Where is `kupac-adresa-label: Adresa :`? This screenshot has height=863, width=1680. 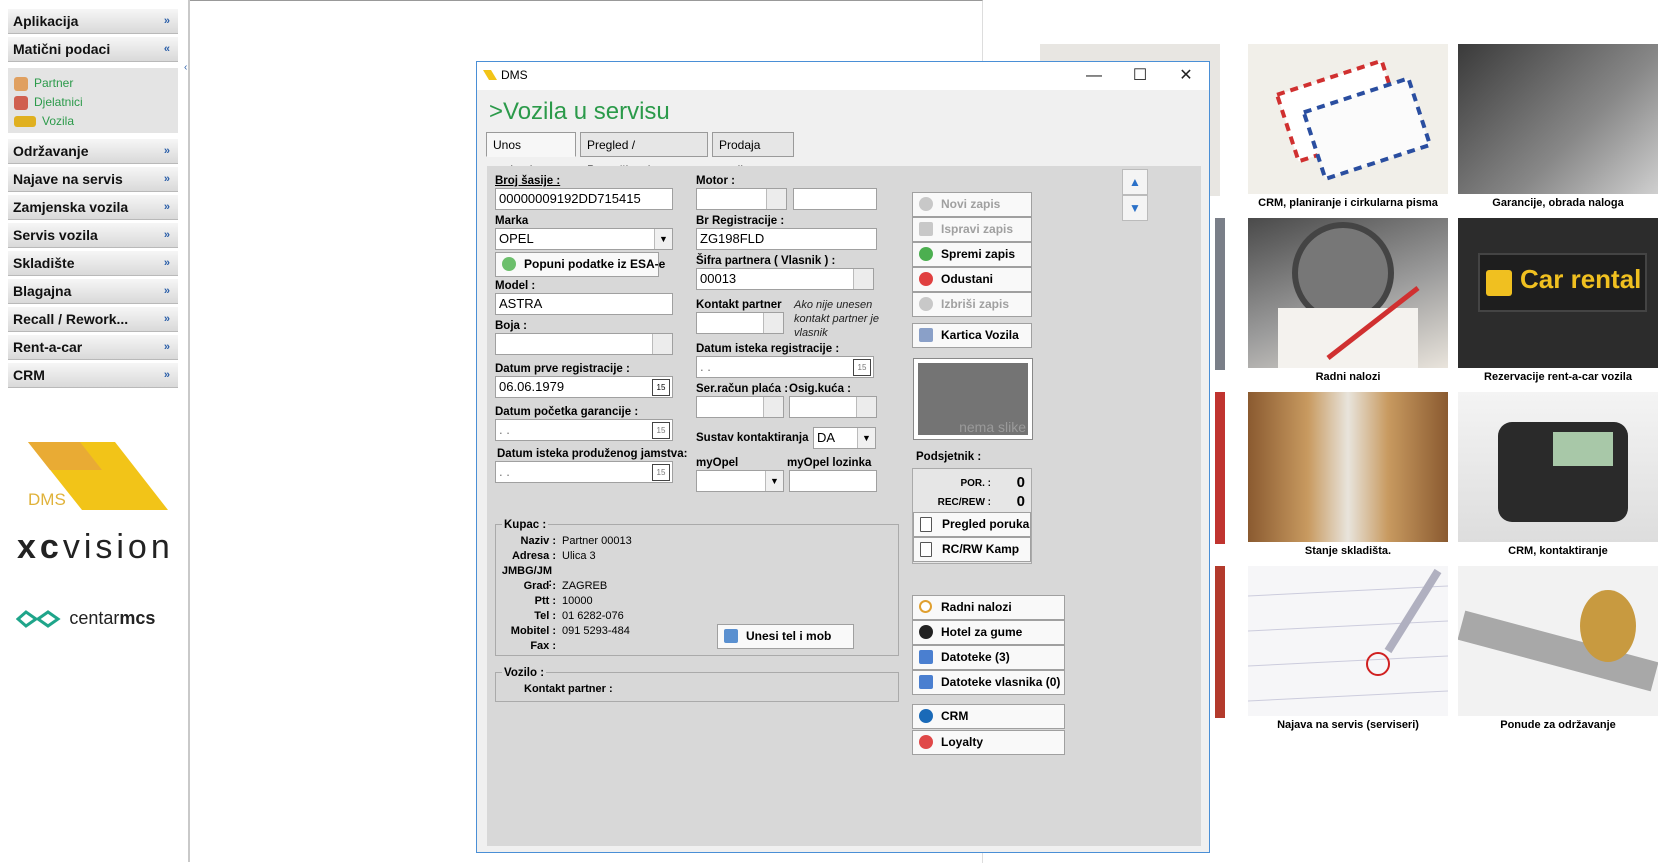
kupac-adresa-label: Adresa : is located at coordinates (533, 556).